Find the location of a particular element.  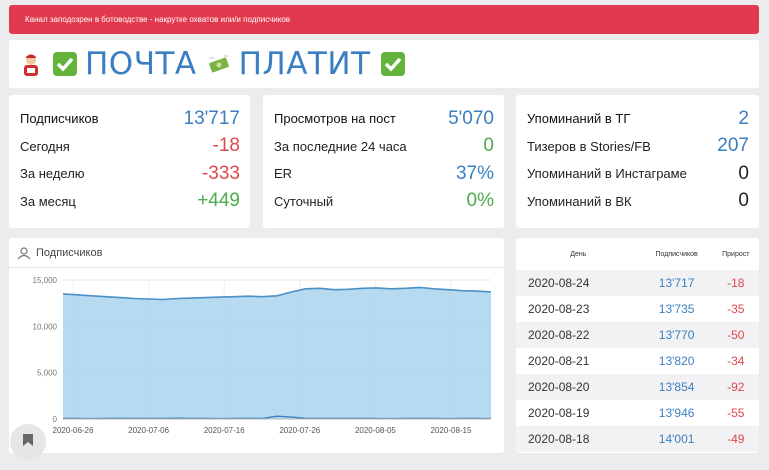

postman-emoji-icon is located at coordinates (31, 64).